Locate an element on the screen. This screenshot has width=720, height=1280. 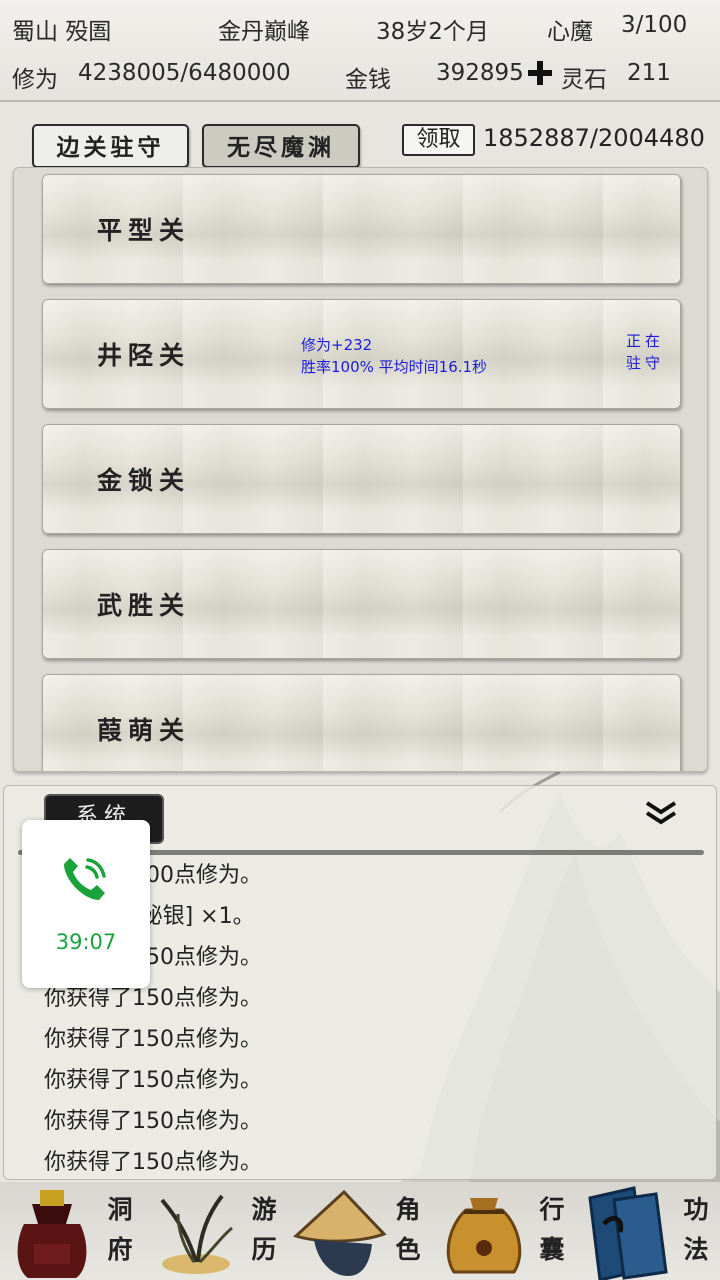
straw-hat-icon is located at coordinates (340, 1232).